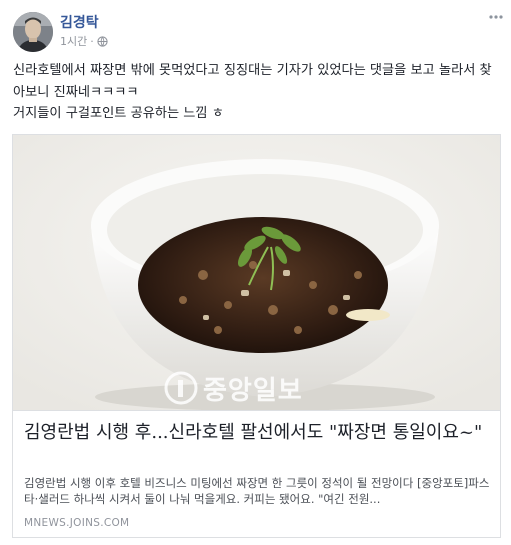  Describe the element at coordinates (73, 41) in the screenshot. I see `timestamp: 1시간` at that location.